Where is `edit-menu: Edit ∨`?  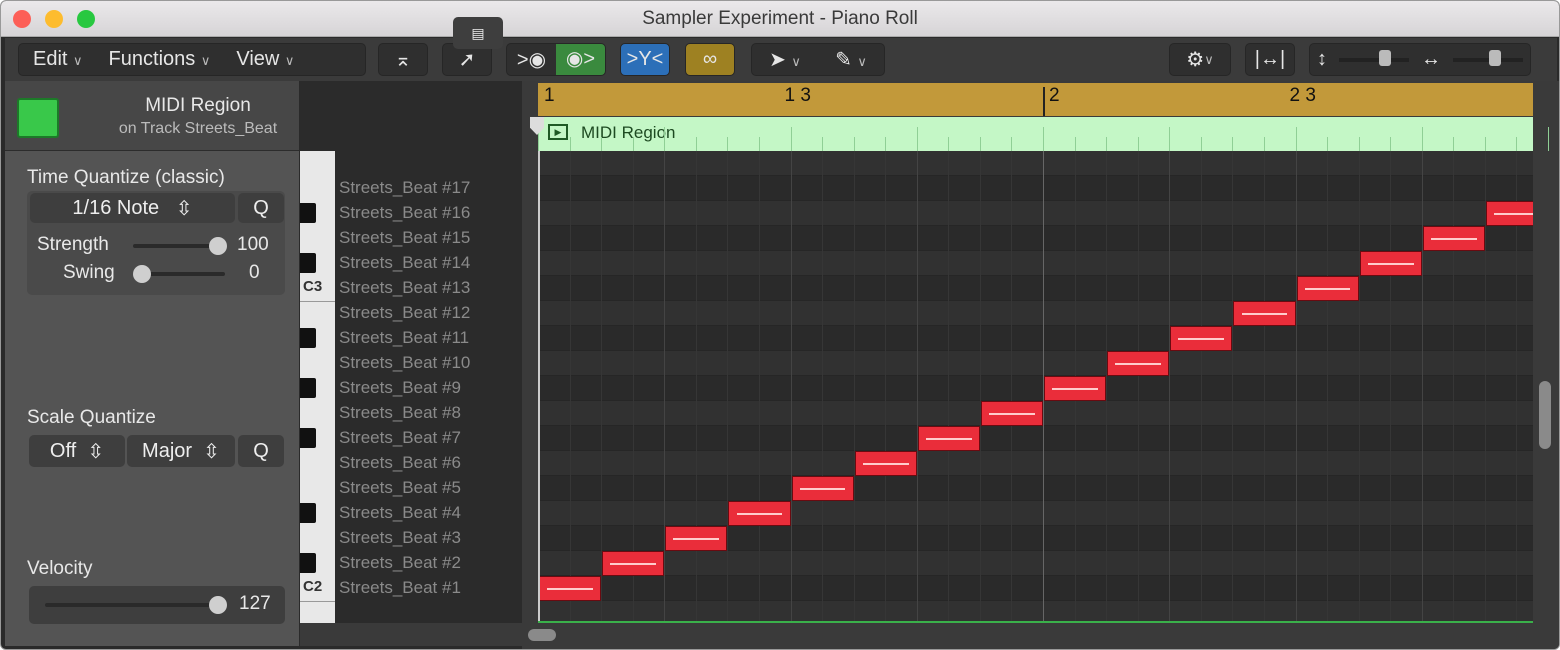 edit-menu: Edit ∨ is located at coordinates (58, 59).